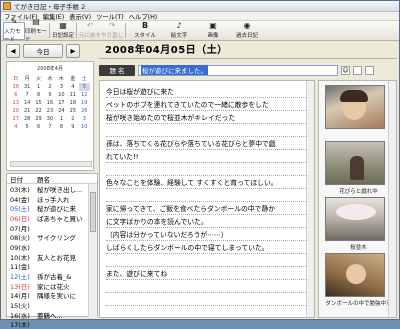 This screenshot has height=329, width=400. I want to click on list-item: 08(火) サイクリング, so click(48, 237).